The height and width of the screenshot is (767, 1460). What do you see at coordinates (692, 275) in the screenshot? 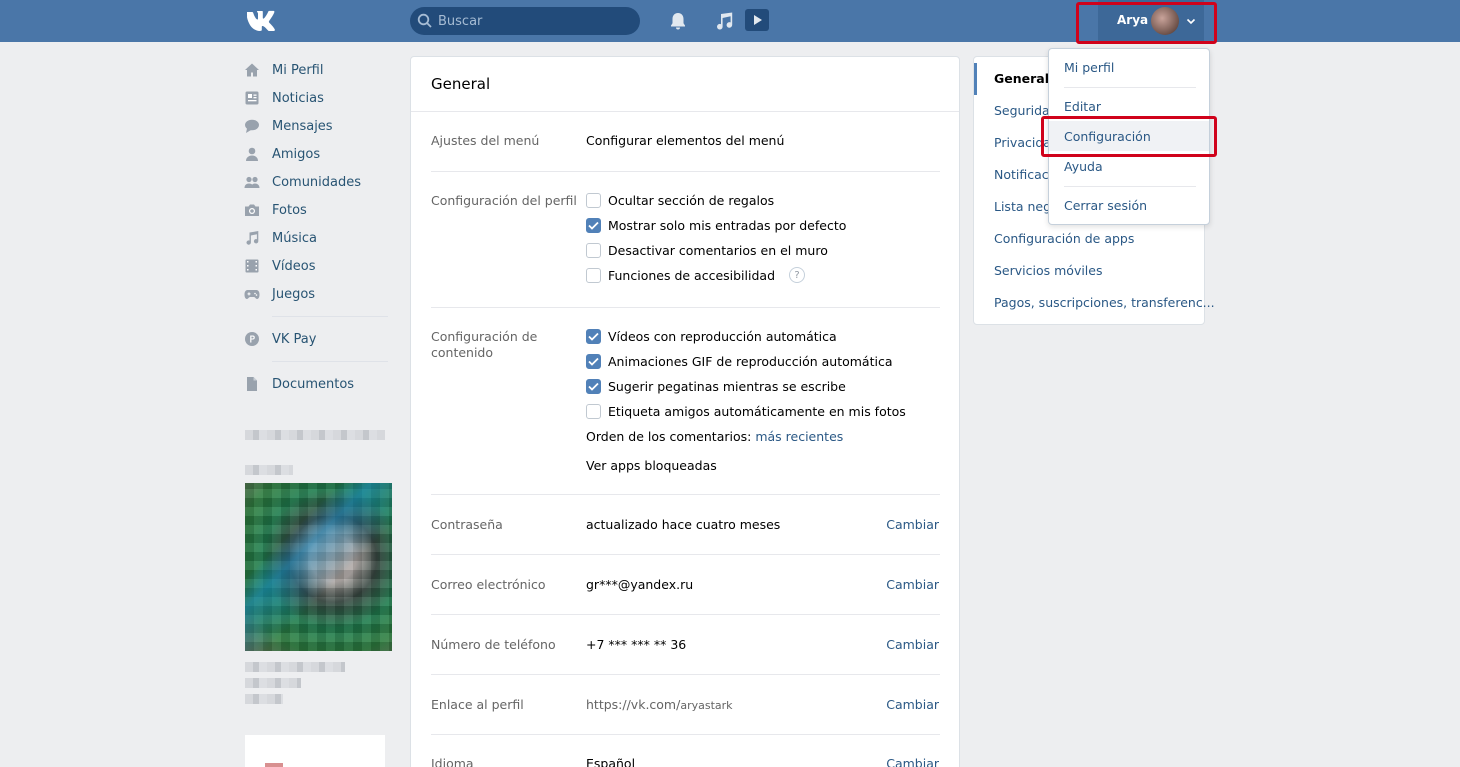
I see `checkbox-label: Funciones de accesibilidad` at bounding box center [692, 275].